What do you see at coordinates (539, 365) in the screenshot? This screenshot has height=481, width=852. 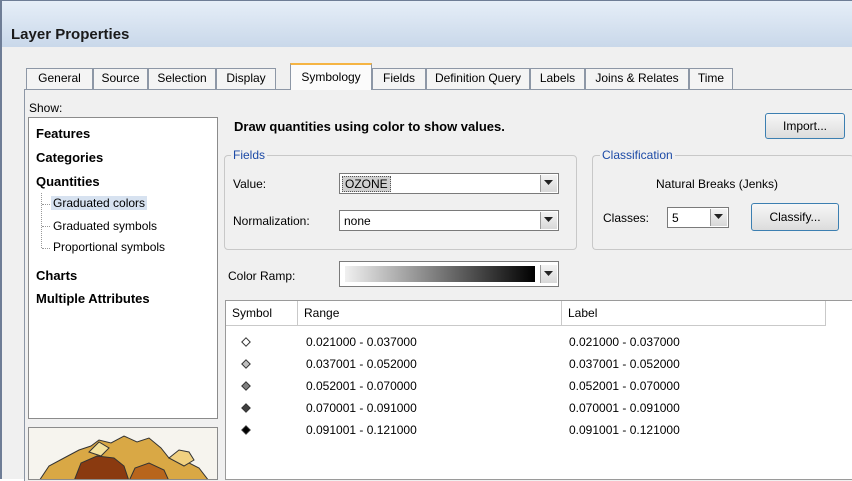 I see `table-row: 0.037001 - 0.052000 0.037001 - 0.052000` at bounding box center [539, 365].